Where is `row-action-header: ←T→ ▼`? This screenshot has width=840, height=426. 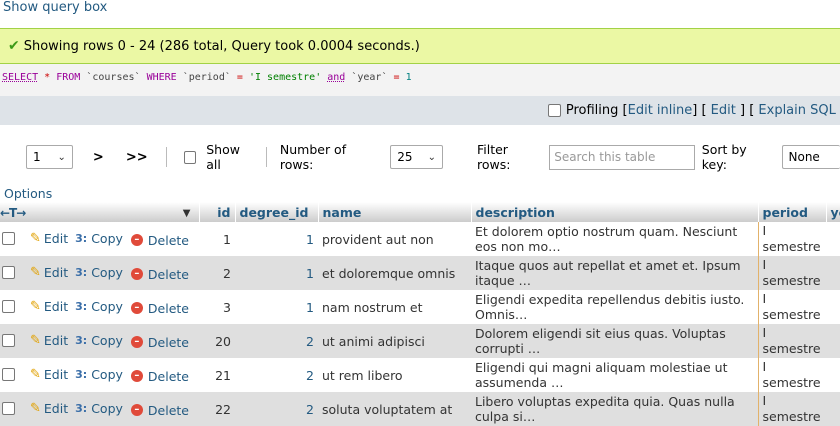
row-action-header: ←T→ ▼ is located at coordinates (99, 212).